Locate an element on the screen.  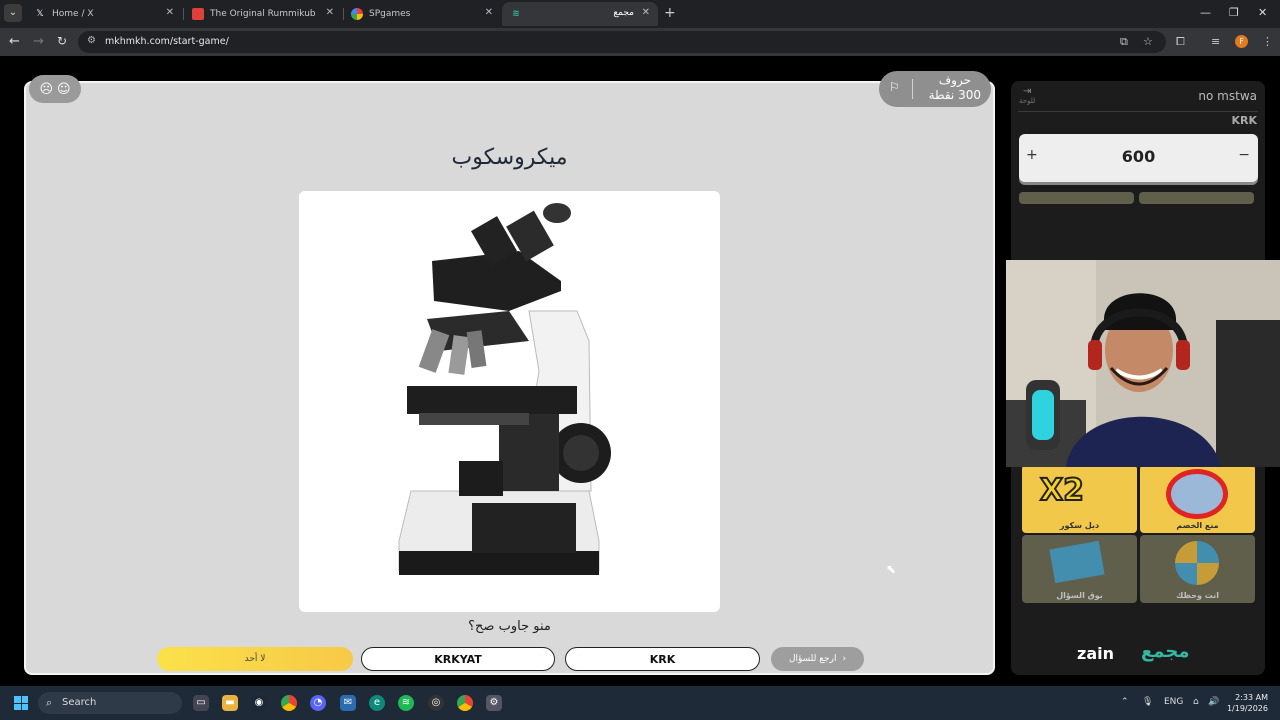
happy-face-icon: ☺ is located at coordinates (64, 89).